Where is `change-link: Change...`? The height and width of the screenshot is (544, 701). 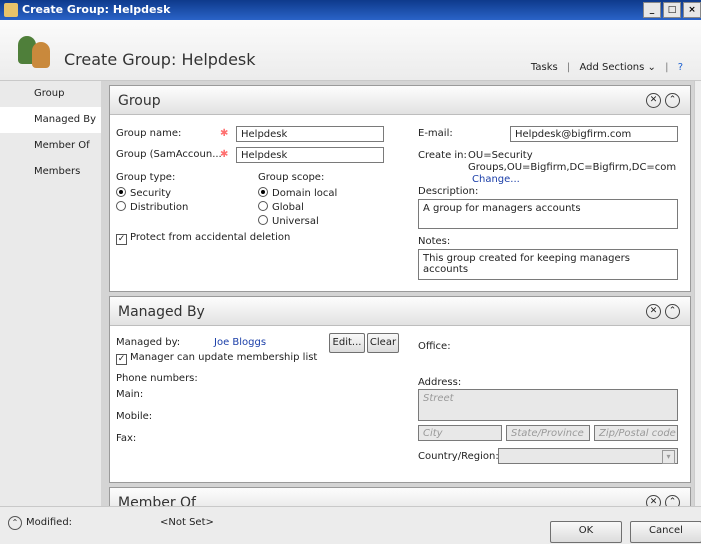
change-link: Change... is located at coordinates (496, 179).